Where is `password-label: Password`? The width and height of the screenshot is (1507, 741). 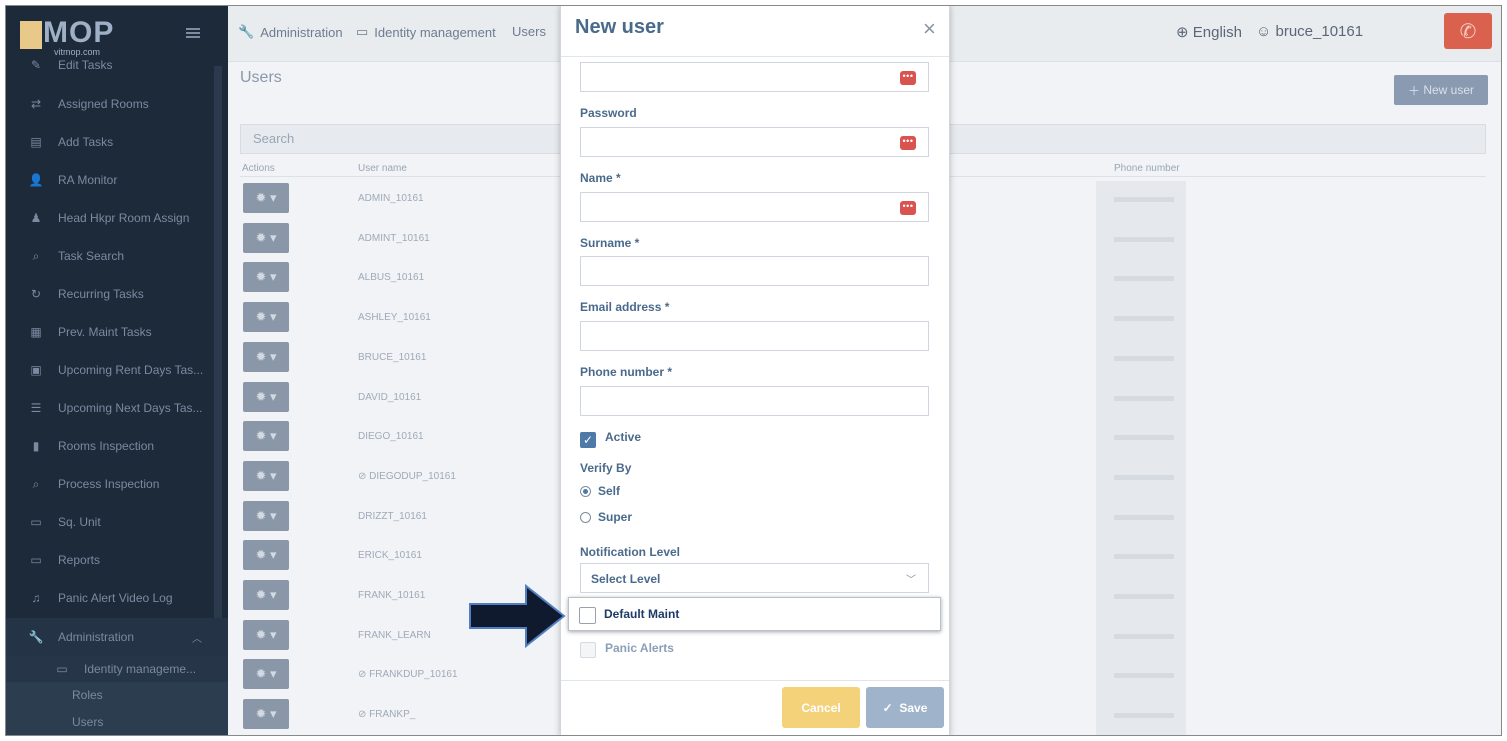
password-label: Password is located at coordinates (608, 113).